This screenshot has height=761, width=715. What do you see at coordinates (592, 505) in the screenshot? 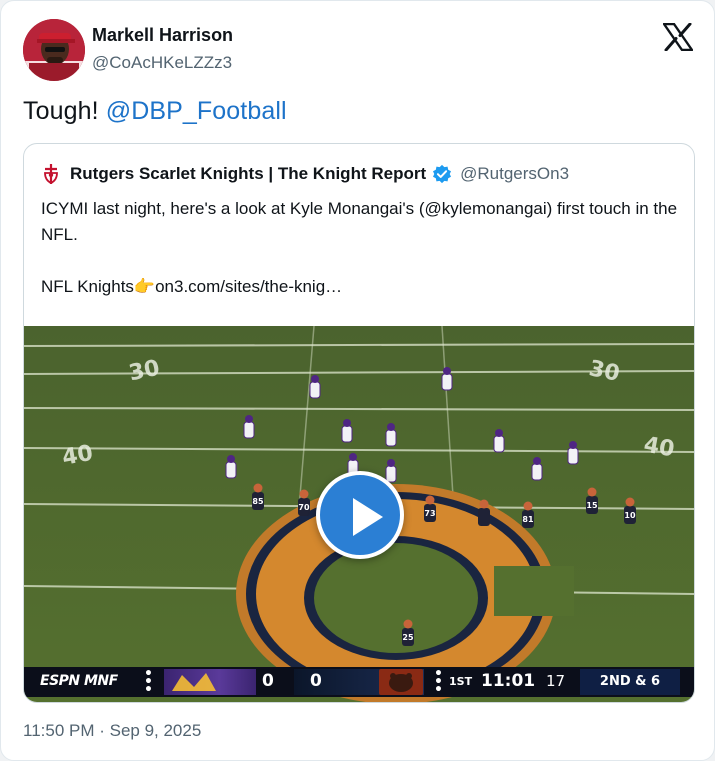
I see `jersey-number: 15` at bounding box center [592, 505].